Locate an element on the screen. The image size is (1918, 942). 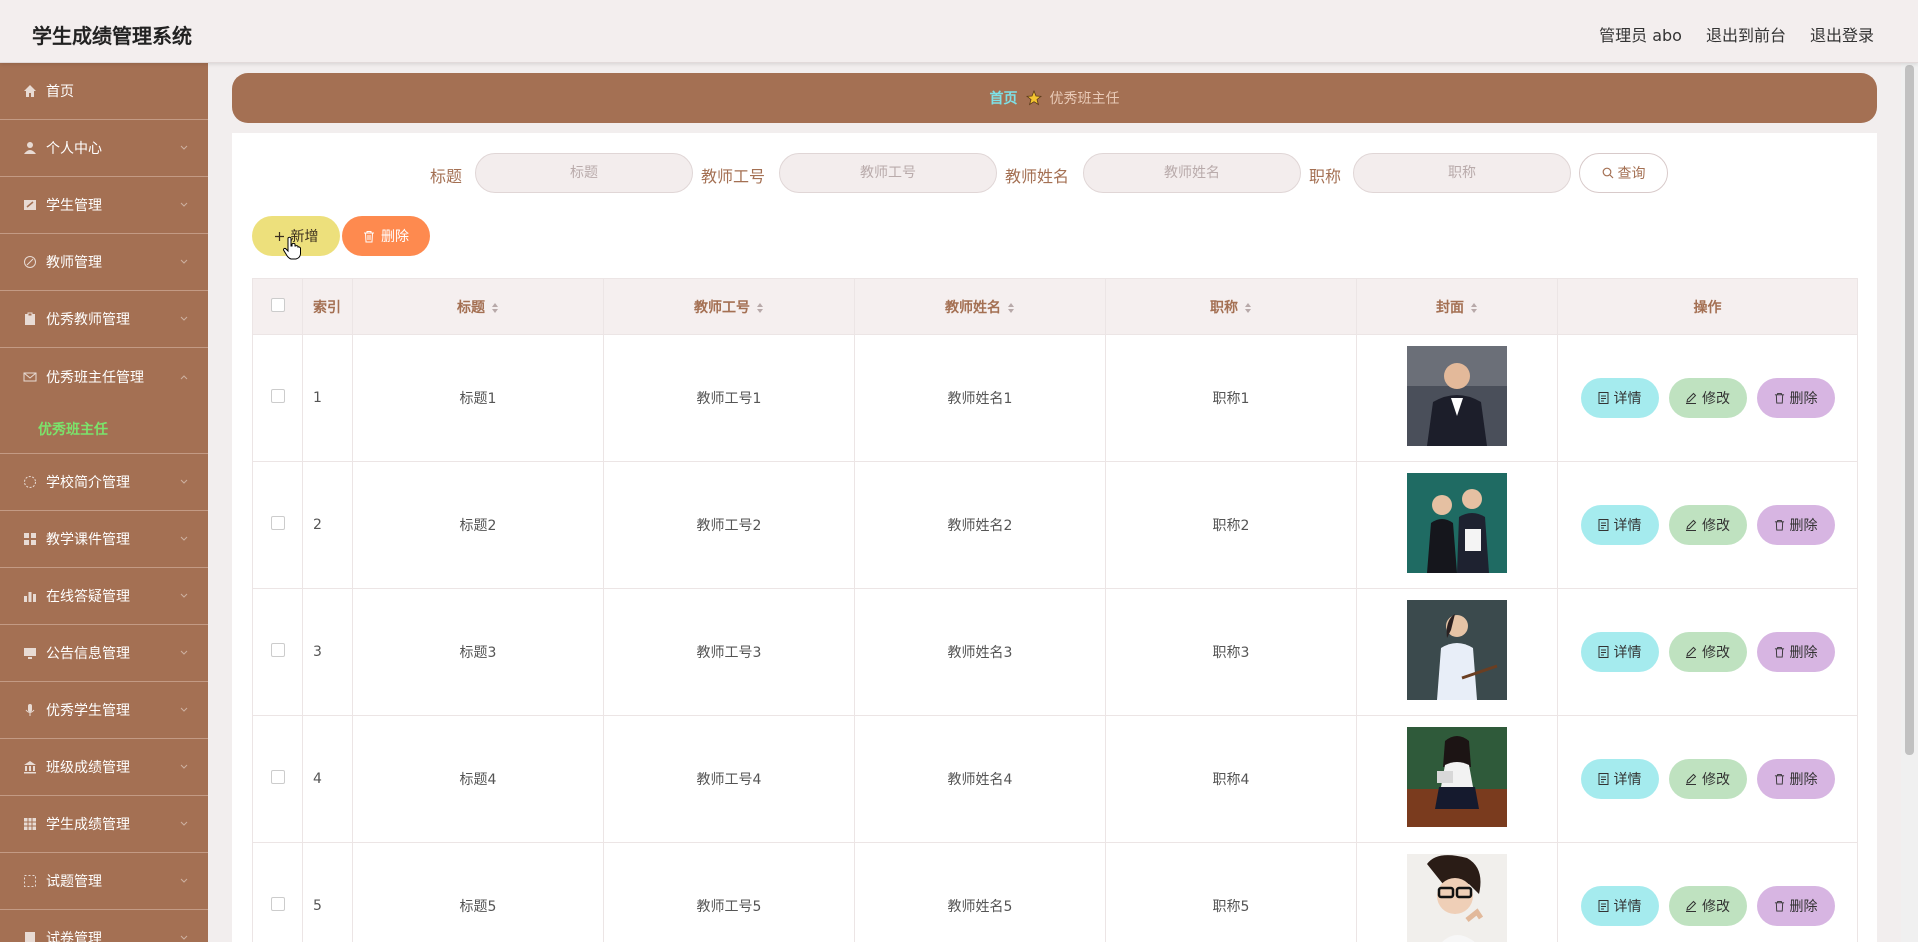
sidebar-item-student-scores: 学生成绩管理 is located at coordinates (104, 824).